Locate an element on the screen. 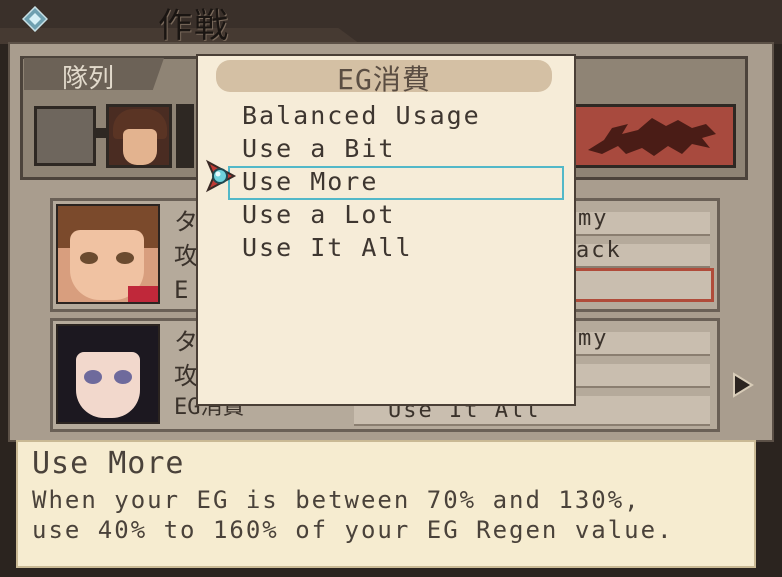  formation-slot-character is located at coordinates (139, 136).